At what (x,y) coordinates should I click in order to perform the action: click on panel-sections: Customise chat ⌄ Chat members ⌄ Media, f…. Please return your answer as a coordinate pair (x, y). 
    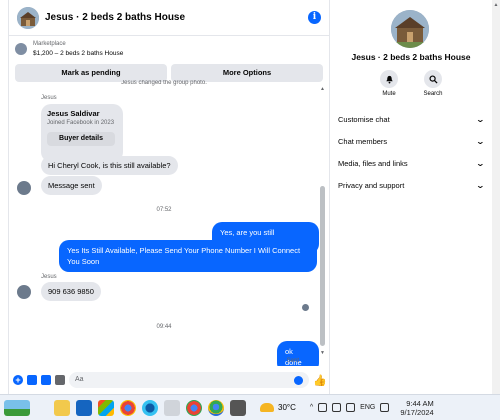
    Looking at the image, I should click on (411, 152).